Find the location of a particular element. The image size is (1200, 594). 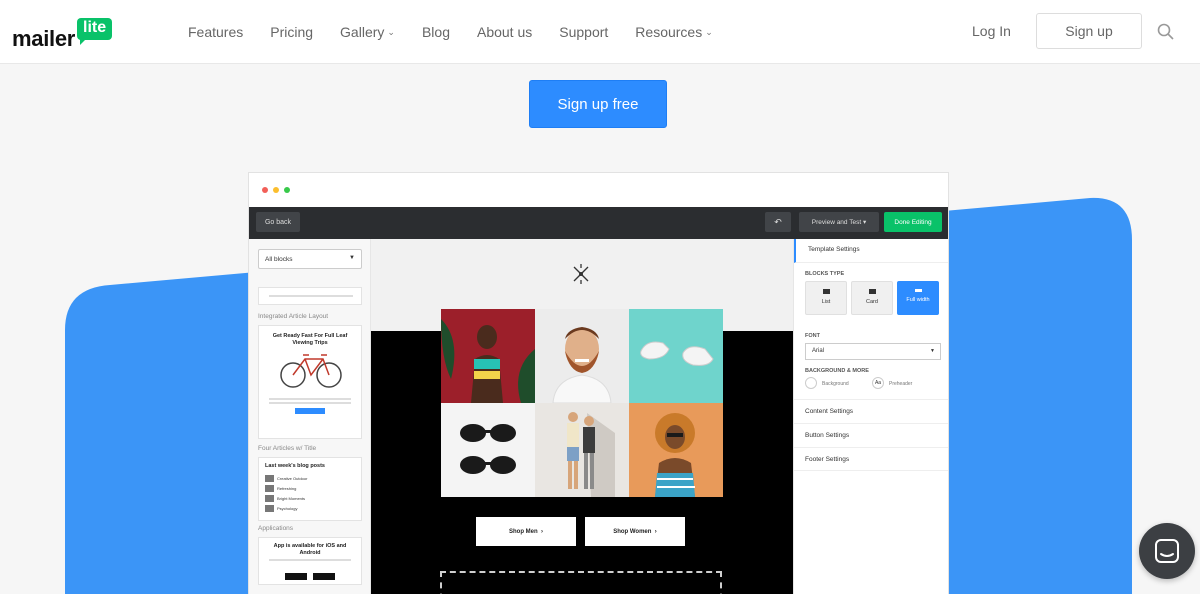

photo-woman-orange is located at coordinates (676, 450).